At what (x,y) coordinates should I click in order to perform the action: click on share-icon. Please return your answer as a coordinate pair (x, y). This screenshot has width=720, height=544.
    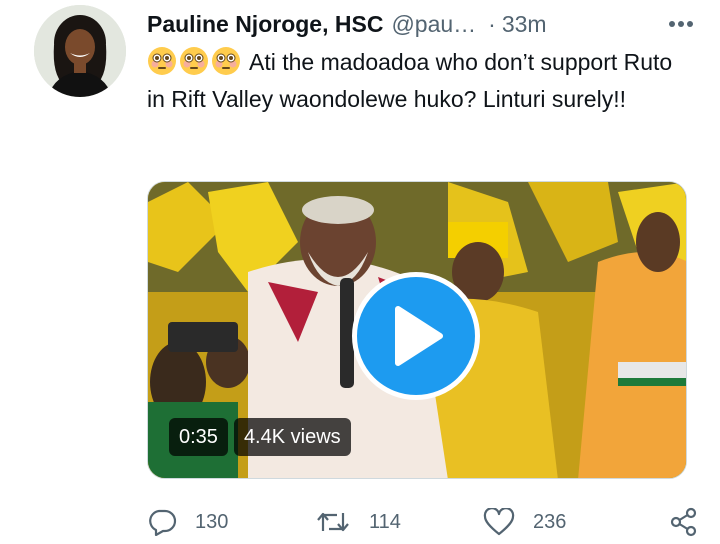
    Looking at the image, I should click on (683, 522).